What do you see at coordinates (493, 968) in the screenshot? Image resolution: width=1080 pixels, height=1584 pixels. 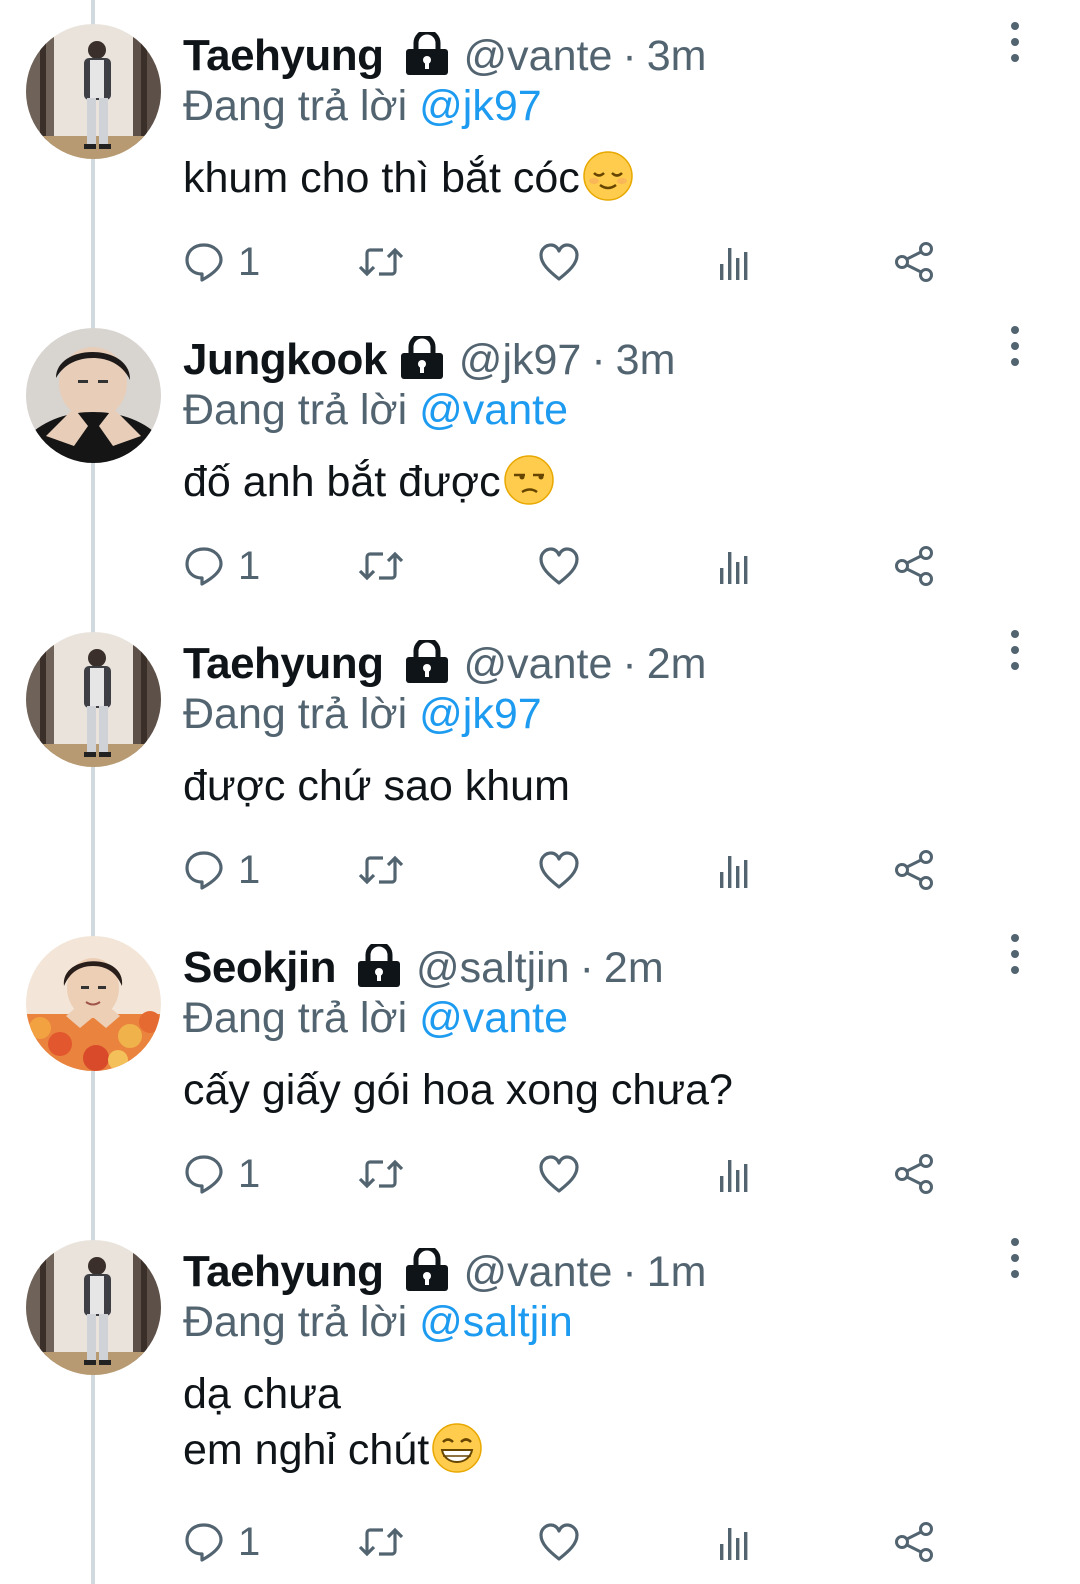 I see `handle: @saltjin` at bounding box center [493, 968].